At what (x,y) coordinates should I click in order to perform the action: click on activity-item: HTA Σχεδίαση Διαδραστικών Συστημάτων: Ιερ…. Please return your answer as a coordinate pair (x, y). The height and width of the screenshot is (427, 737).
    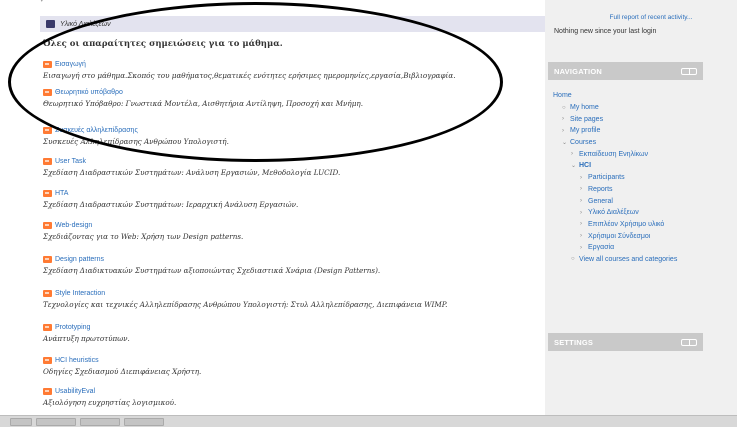
    Looking at the image, I should click on (288, 198).